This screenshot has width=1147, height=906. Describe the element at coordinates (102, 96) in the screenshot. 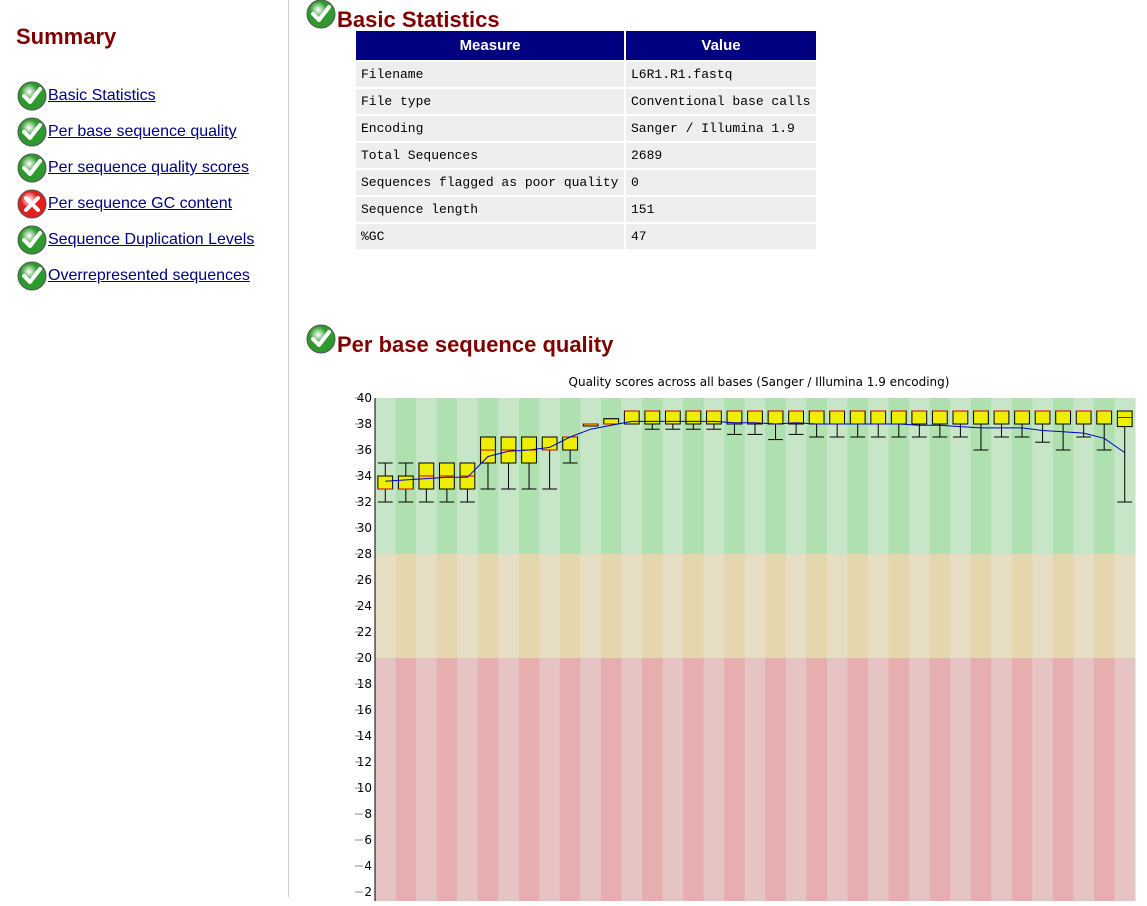

I see `summary-link: Basic Statistics` at that location.